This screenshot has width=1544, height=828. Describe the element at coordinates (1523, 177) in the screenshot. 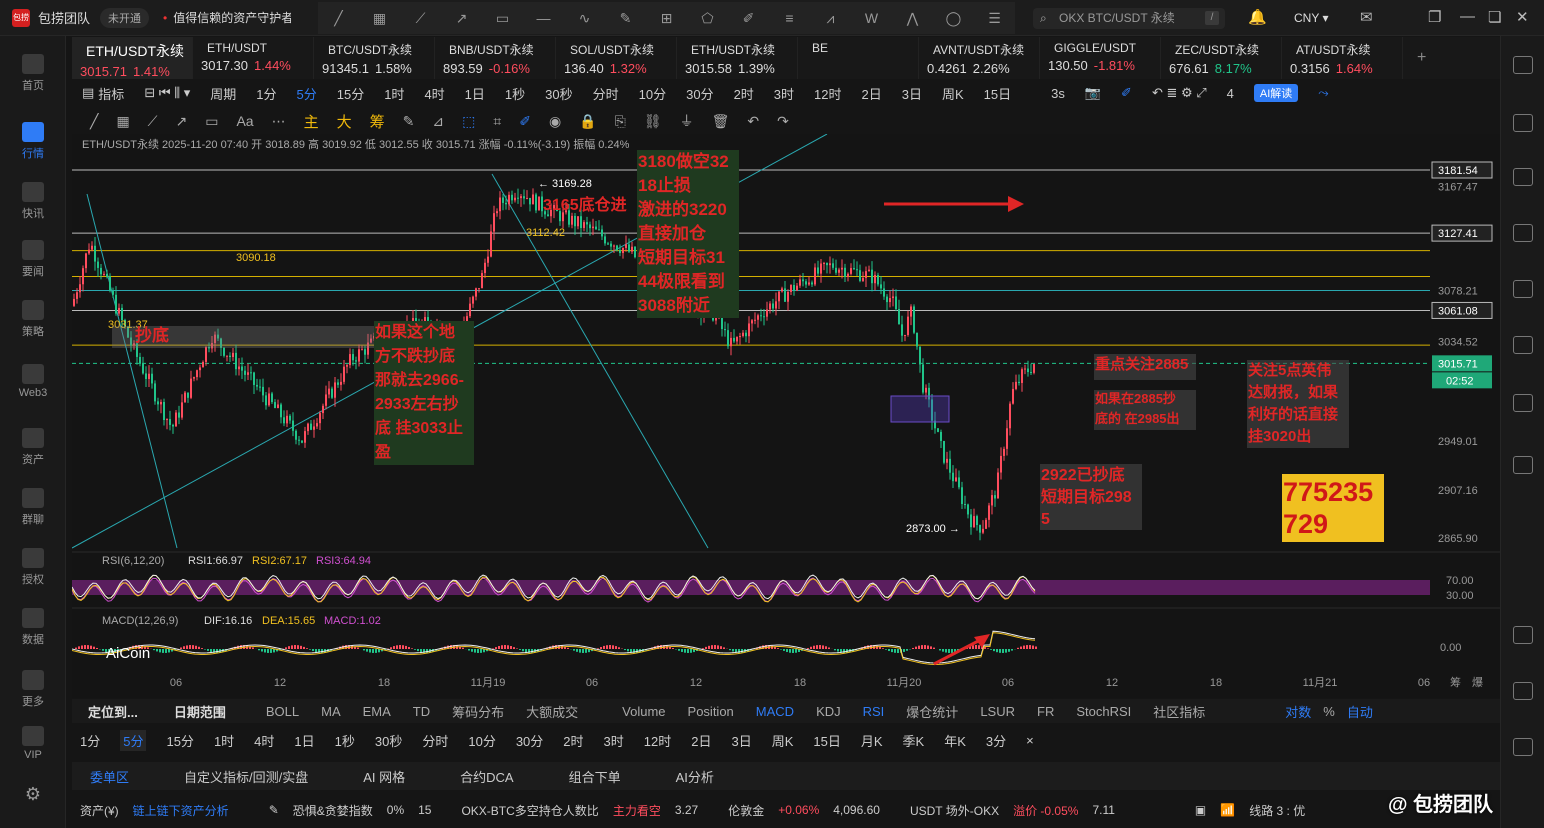

I see `wallet-icon` at that location.